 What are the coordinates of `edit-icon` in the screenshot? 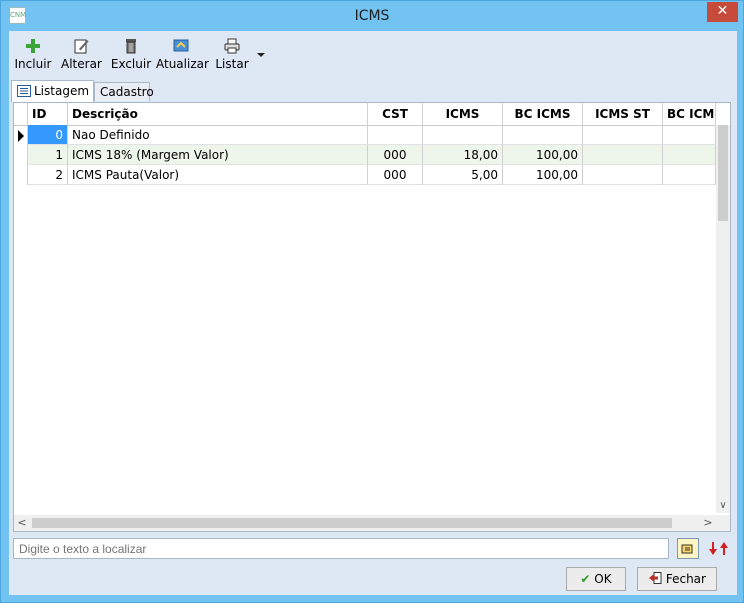 It's located at (81, 46).